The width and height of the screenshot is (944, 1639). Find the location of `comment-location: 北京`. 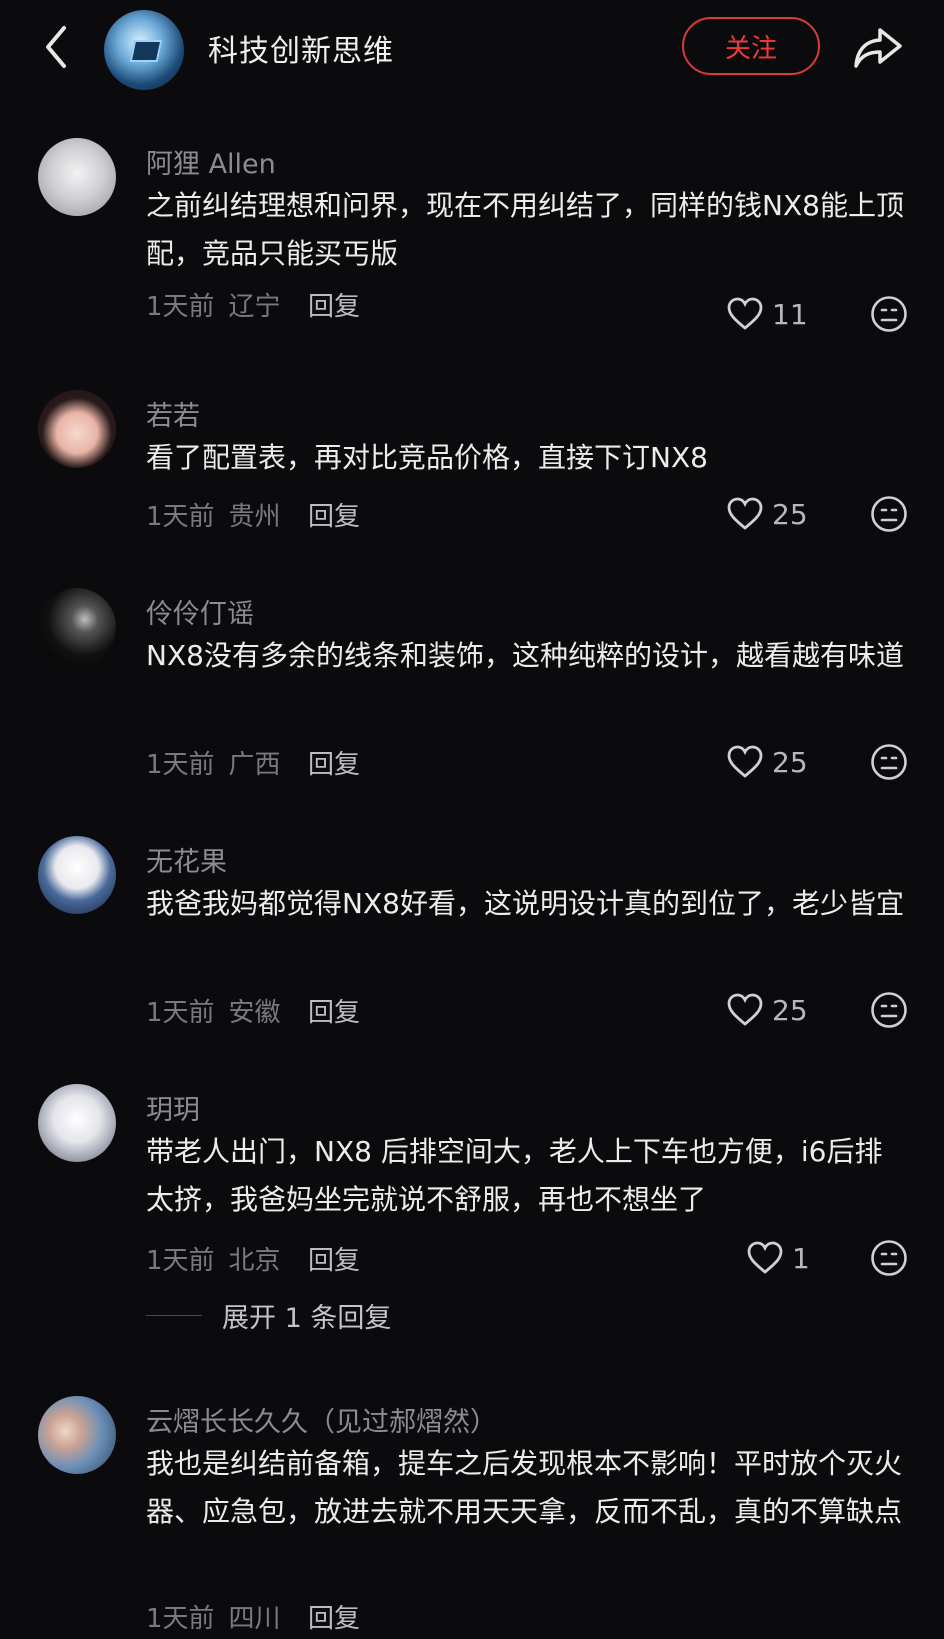

comment-location: 北京 is located at coordinates (254, 1261).